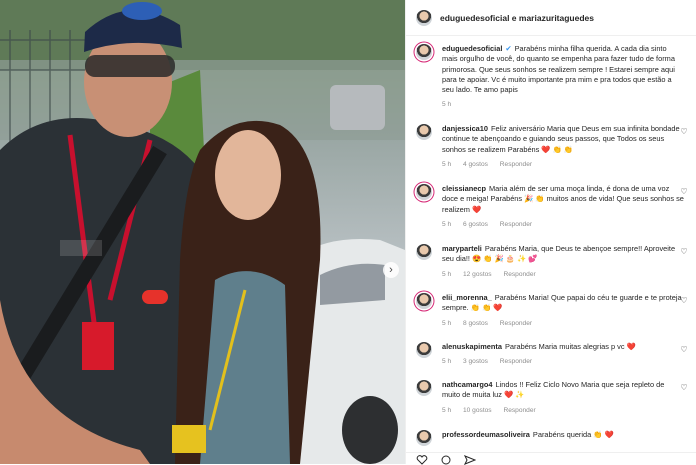  Describe the element at coordinates (475, 164) in the screenshot. I see `comment-likes: 4 gostos` at that location.